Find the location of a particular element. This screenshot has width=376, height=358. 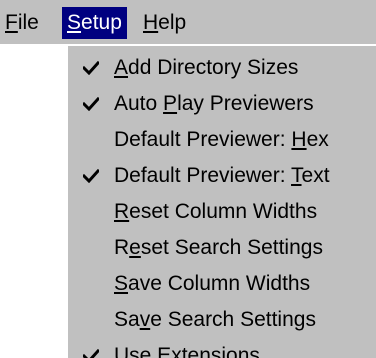

menu-setup: Setup is located at coordinates (94, 23).